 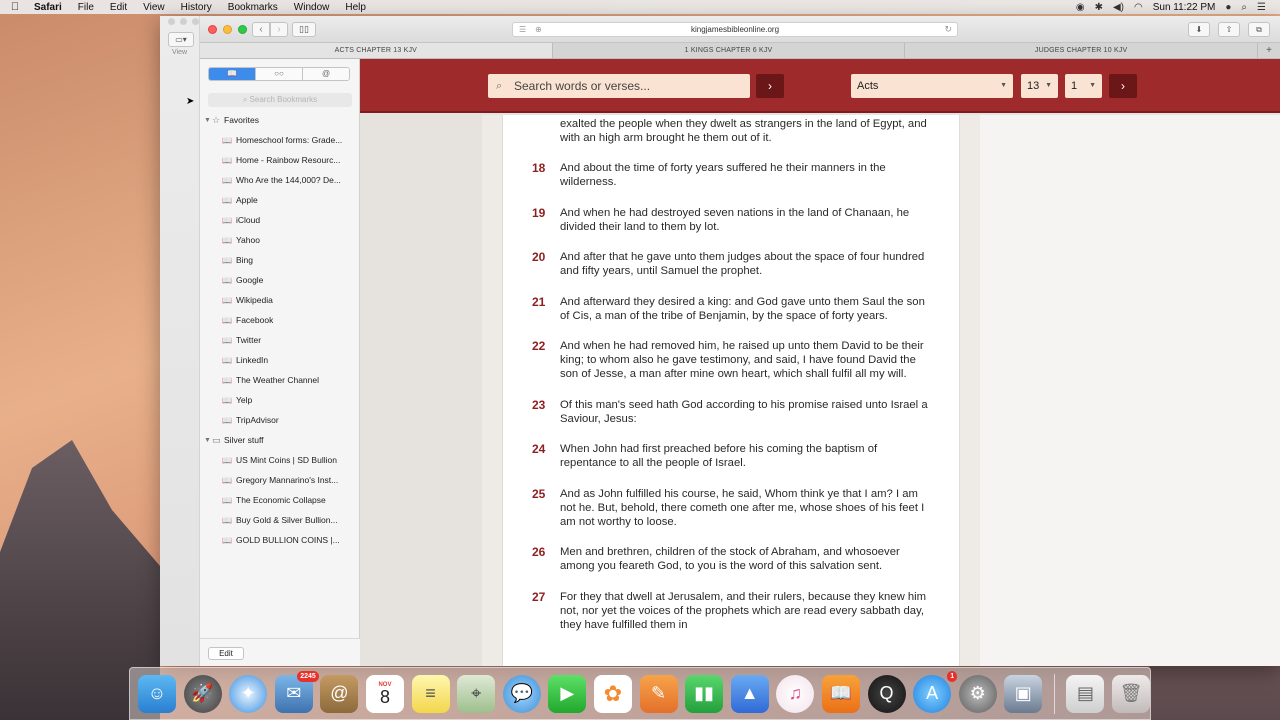 What do you see at coordinates (280, 240) in the screenshot?
I see `bookmark-item: 📖 Yahoo` at bounding box center [280, 240].